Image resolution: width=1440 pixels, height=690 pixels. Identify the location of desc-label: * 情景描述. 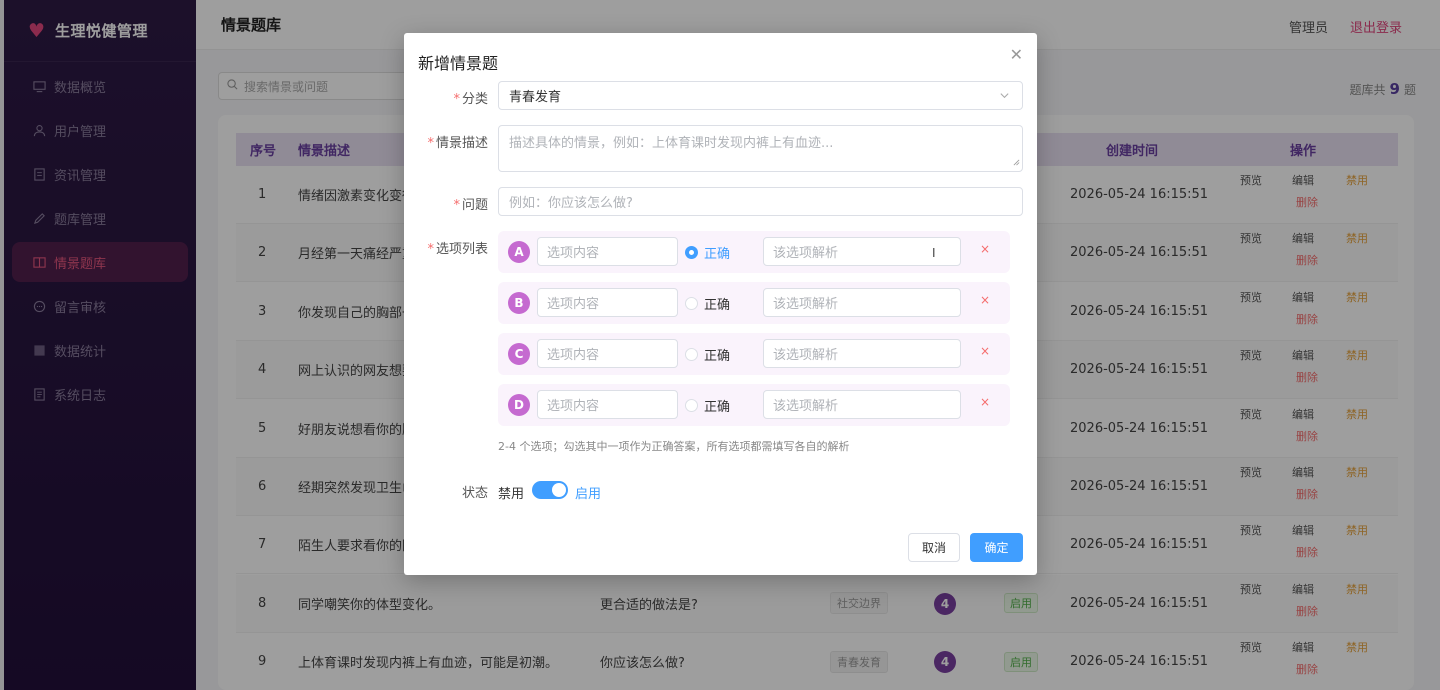
(457, 143).